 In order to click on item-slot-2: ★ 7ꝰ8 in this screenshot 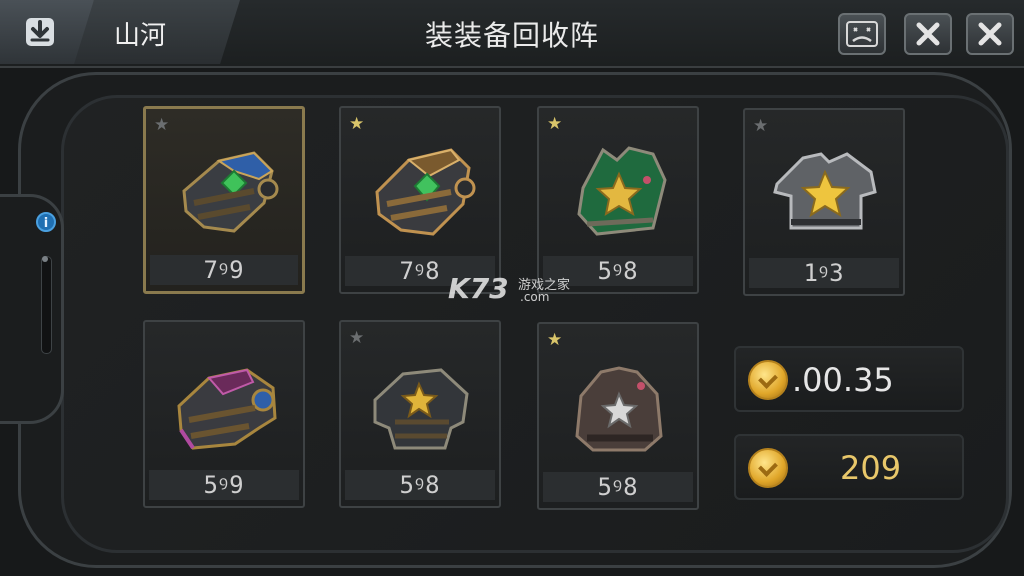, I will do `click(420, 200)`.